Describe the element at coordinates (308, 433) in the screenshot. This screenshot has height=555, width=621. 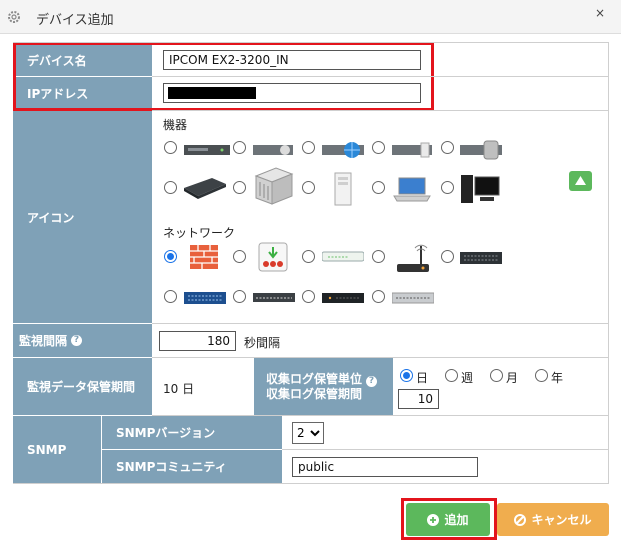
I see `snmp-version-select: 2` at that location.